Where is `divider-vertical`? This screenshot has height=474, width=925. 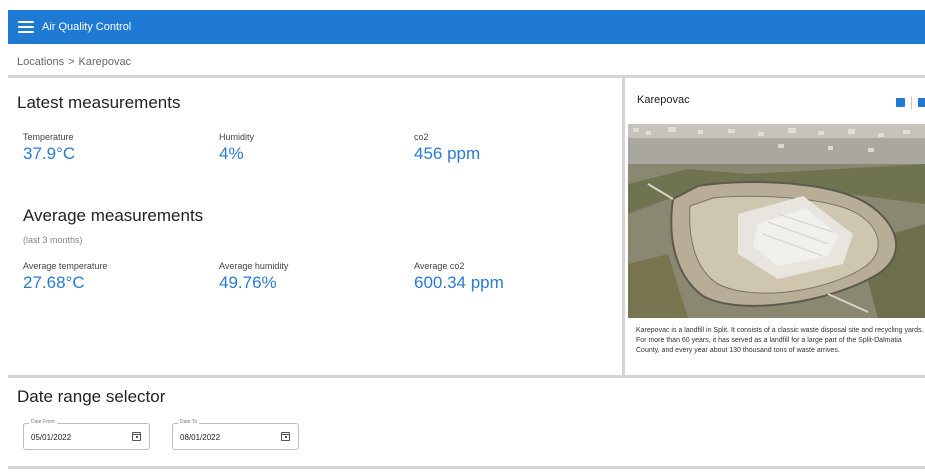 divider-vertical is located at coordinates (623, 226).